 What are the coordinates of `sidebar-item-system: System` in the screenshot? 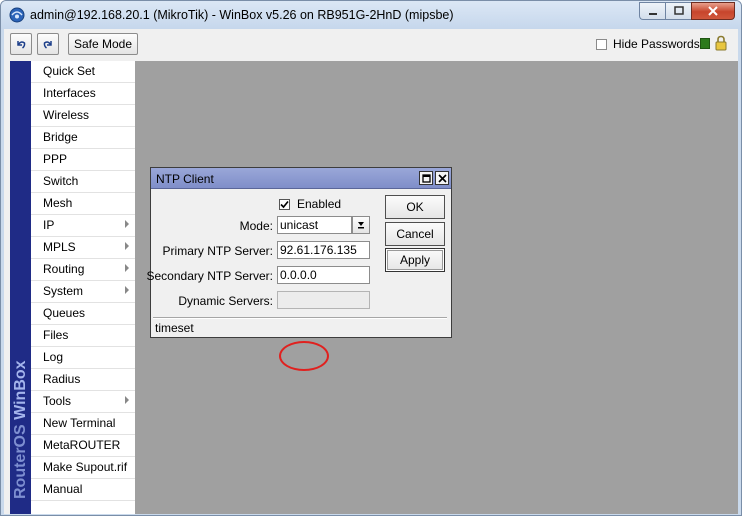 It's located at (83, 292).